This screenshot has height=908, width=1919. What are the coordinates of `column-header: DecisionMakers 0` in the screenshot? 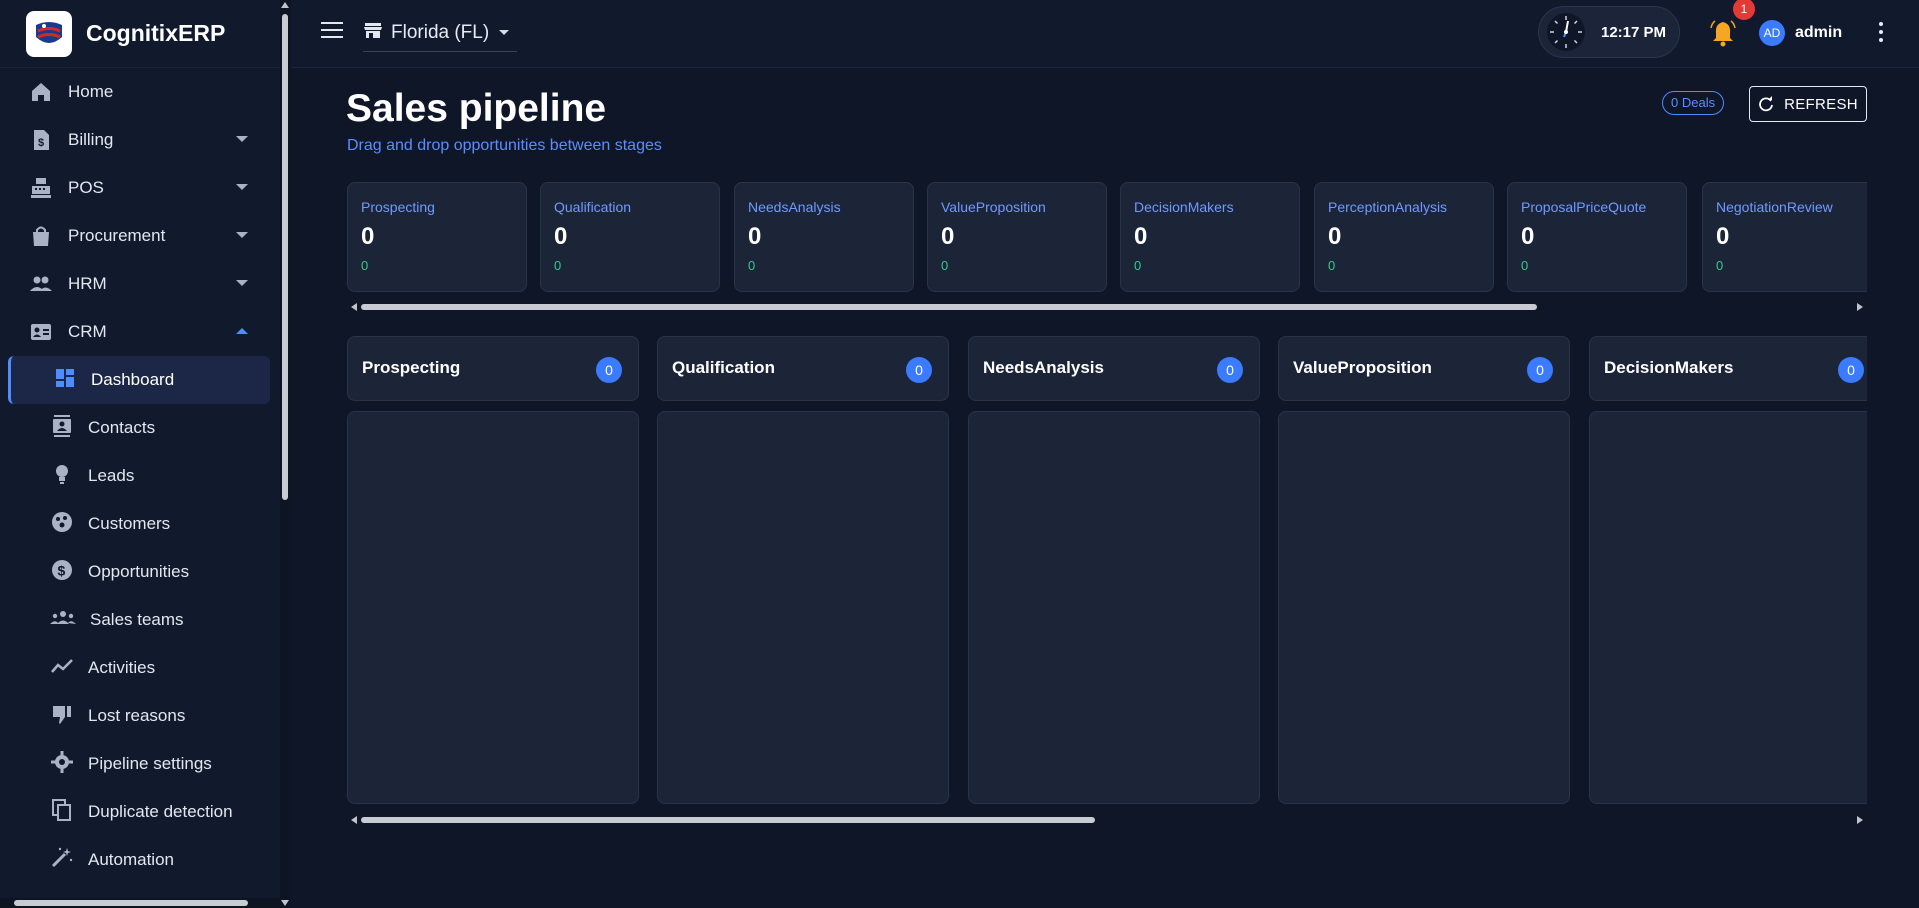 It's located at (1728, 368).